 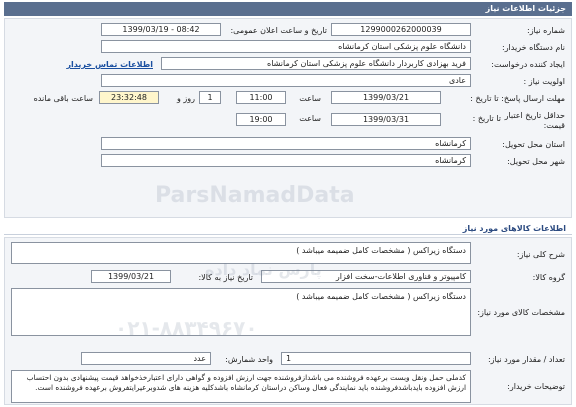 What do you see at coordinates (288, 228) in the screenshot?
I see `goods-section-header: اطلاعات کالاهای مورد نیاز` at bounding box center [288, 228].